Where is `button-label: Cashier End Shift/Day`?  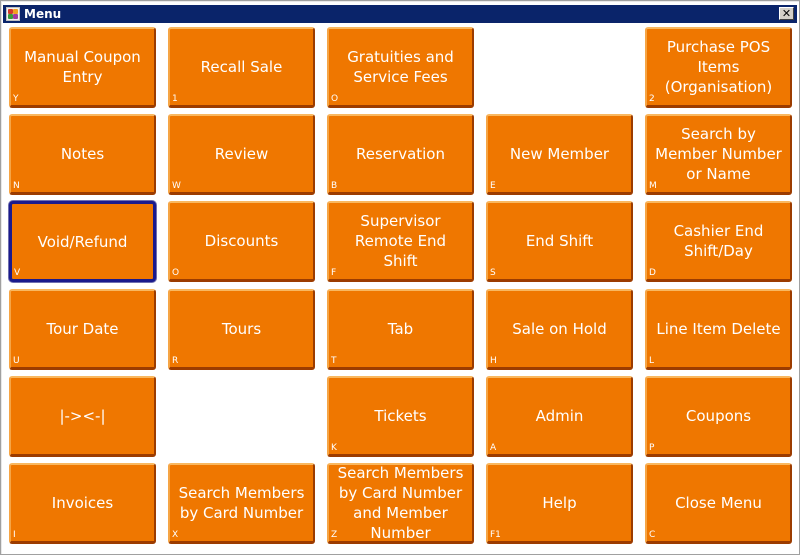
button-label: Cashier End Shift/Day is located at coordinates (718, 241).